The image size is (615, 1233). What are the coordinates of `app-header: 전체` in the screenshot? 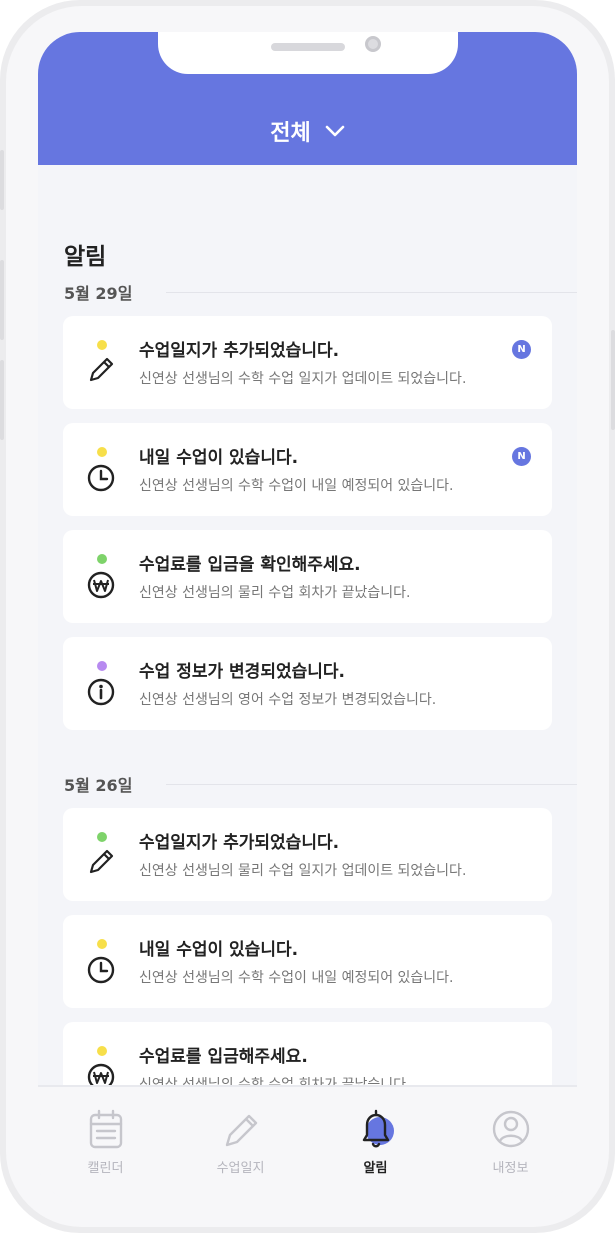 It's located at (307, 98).